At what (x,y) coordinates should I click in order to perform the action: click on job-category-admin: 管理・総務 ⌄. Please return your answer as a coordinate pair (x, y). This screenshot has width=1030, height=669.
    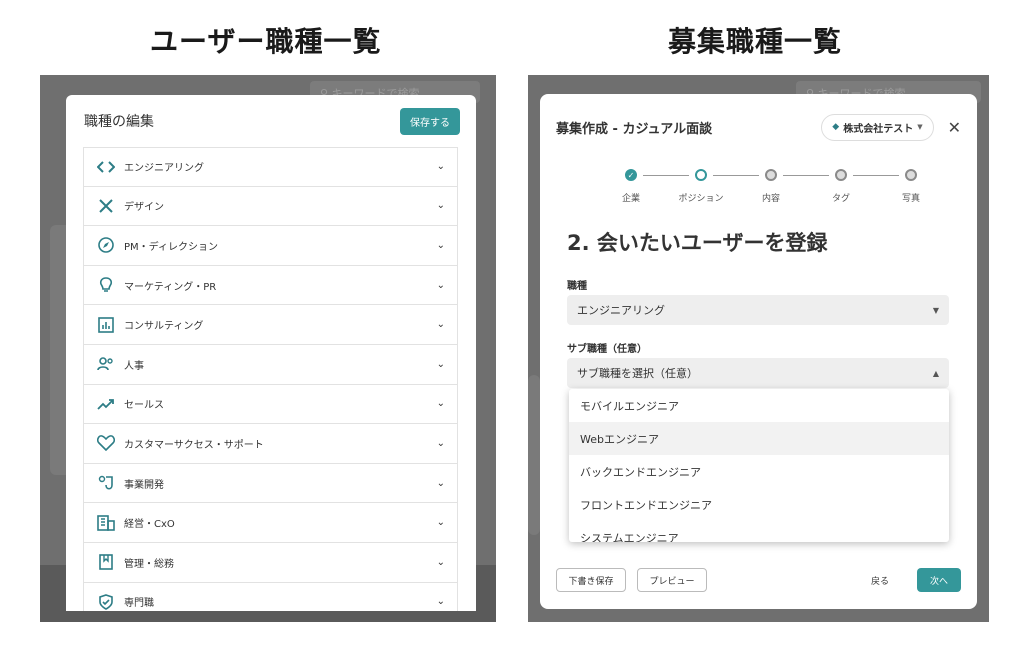
    Looking at the image, I should click on (270, 562).